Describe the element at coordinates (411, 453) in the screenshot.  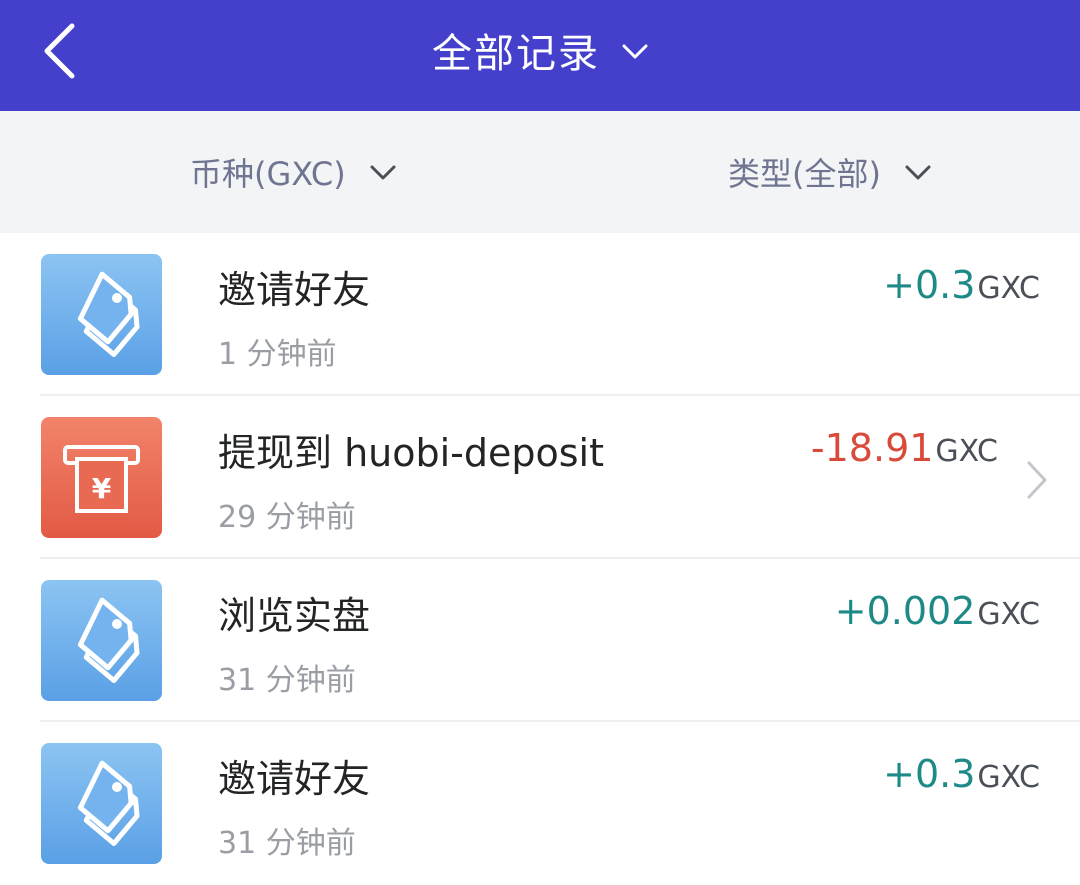
I see `record-title: 提现到 huobi-deposit` at that location.